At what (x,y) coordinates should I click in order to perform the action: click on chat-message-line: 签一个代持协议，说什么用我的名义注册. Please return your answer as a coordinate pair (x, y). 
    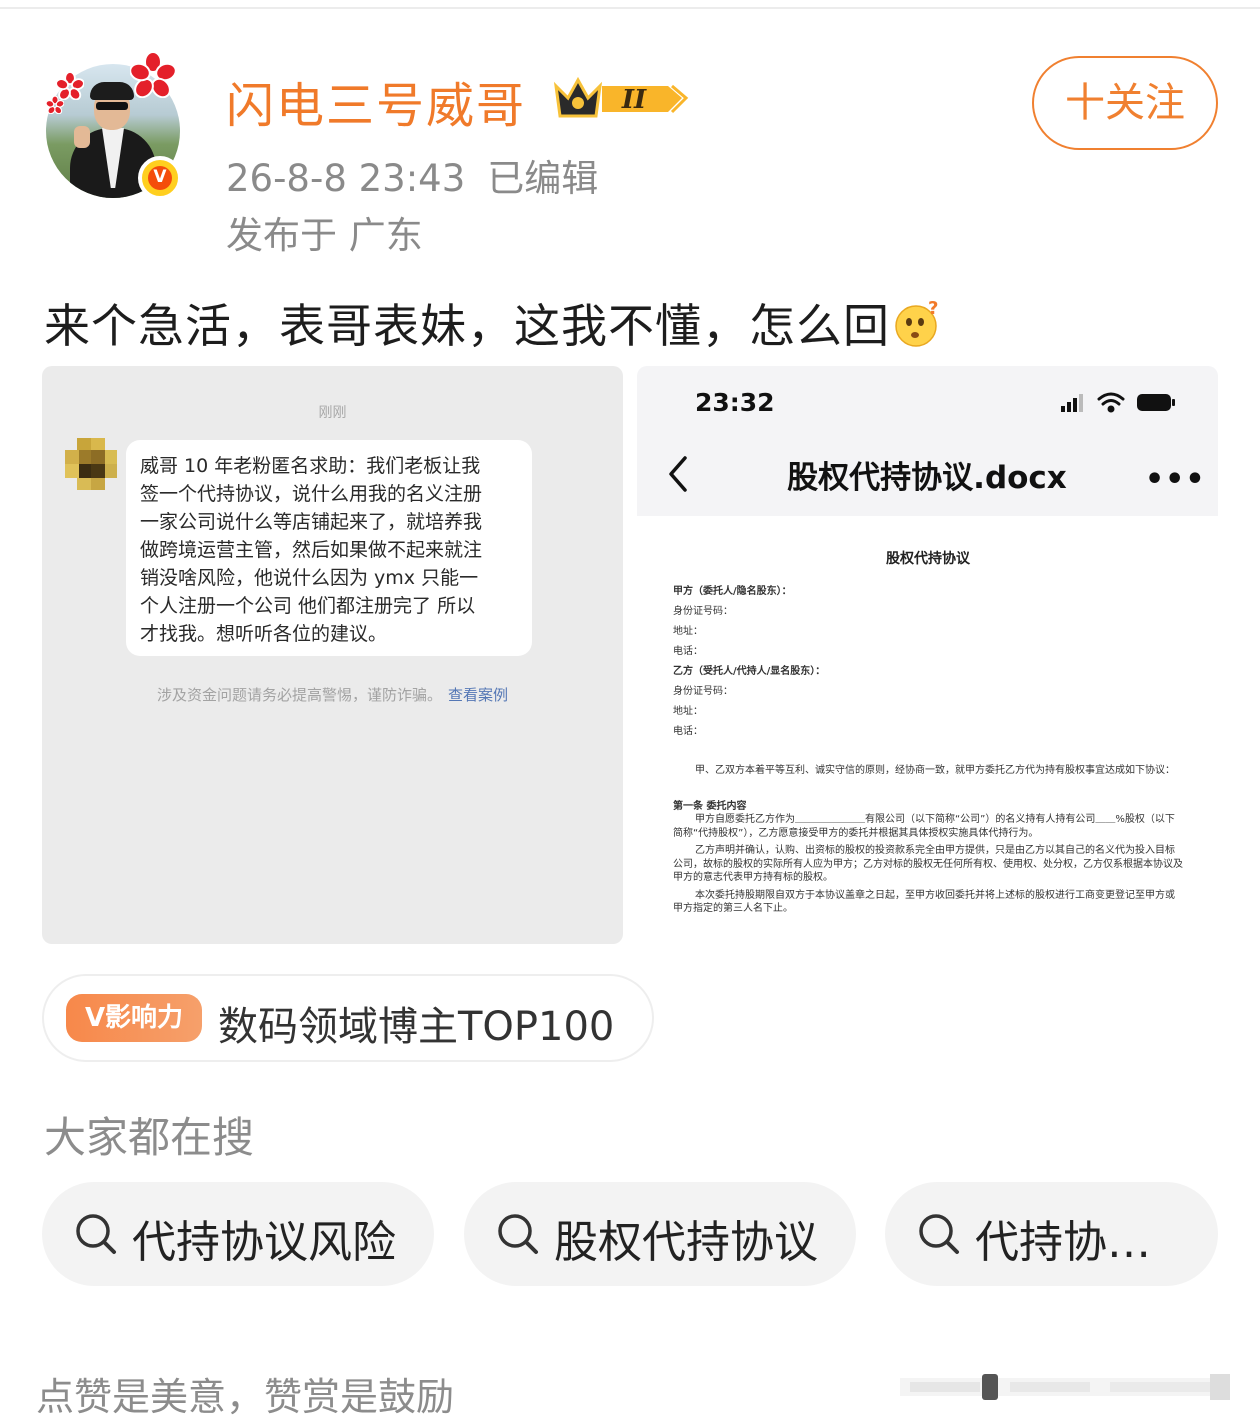
    Looking at the image, I should click on (311, 494).